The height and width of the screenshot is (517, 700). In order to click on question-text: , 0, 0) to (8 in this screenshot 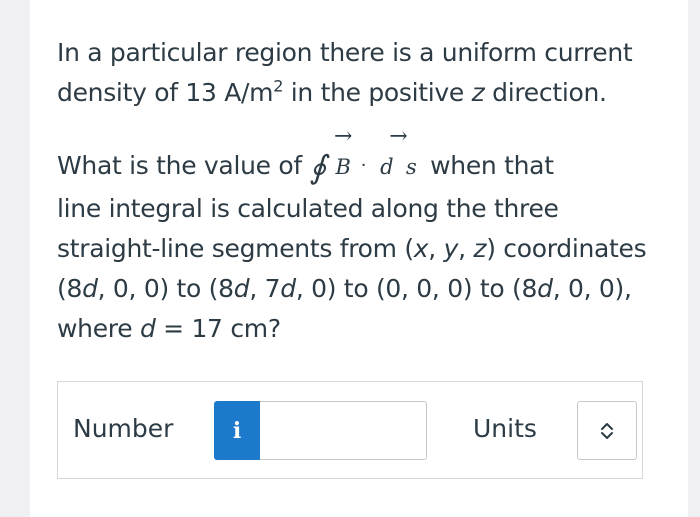, I will do `click(165, 288)`.